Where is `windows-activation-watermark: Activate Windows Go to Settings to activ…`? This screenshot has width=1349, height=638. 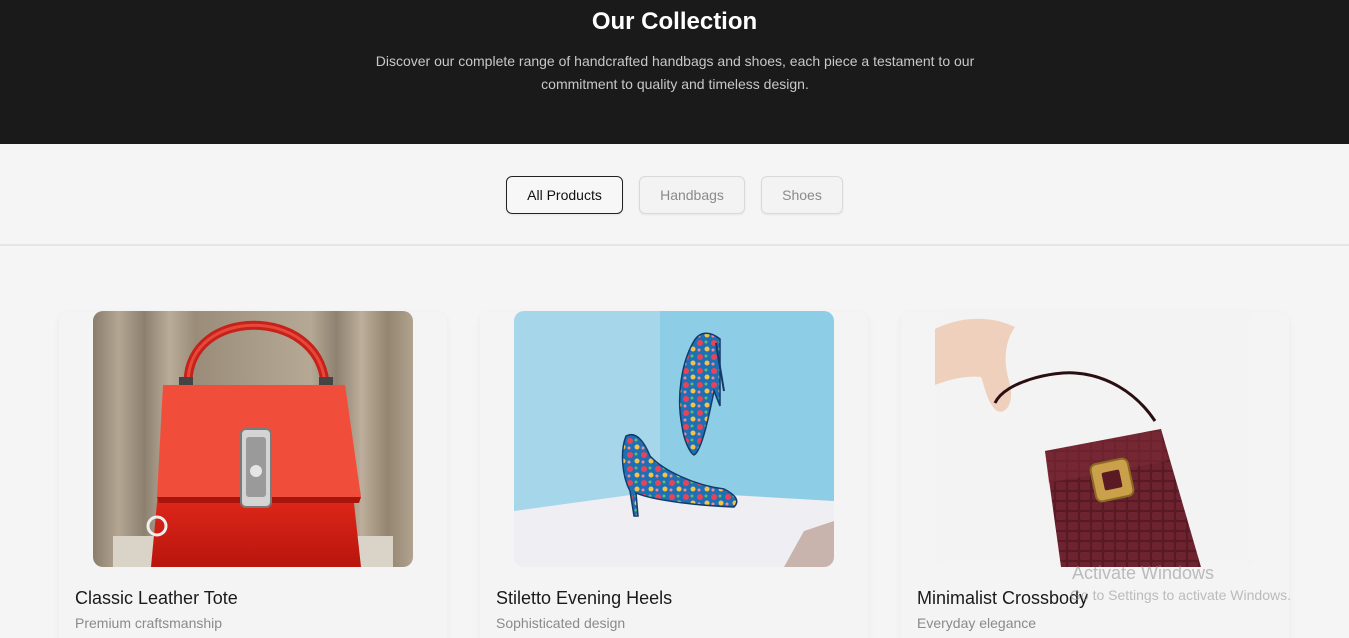
windows-activation-watermark: Activate Windows Go to Settings to activ… is located at coordinates (1180, 583).